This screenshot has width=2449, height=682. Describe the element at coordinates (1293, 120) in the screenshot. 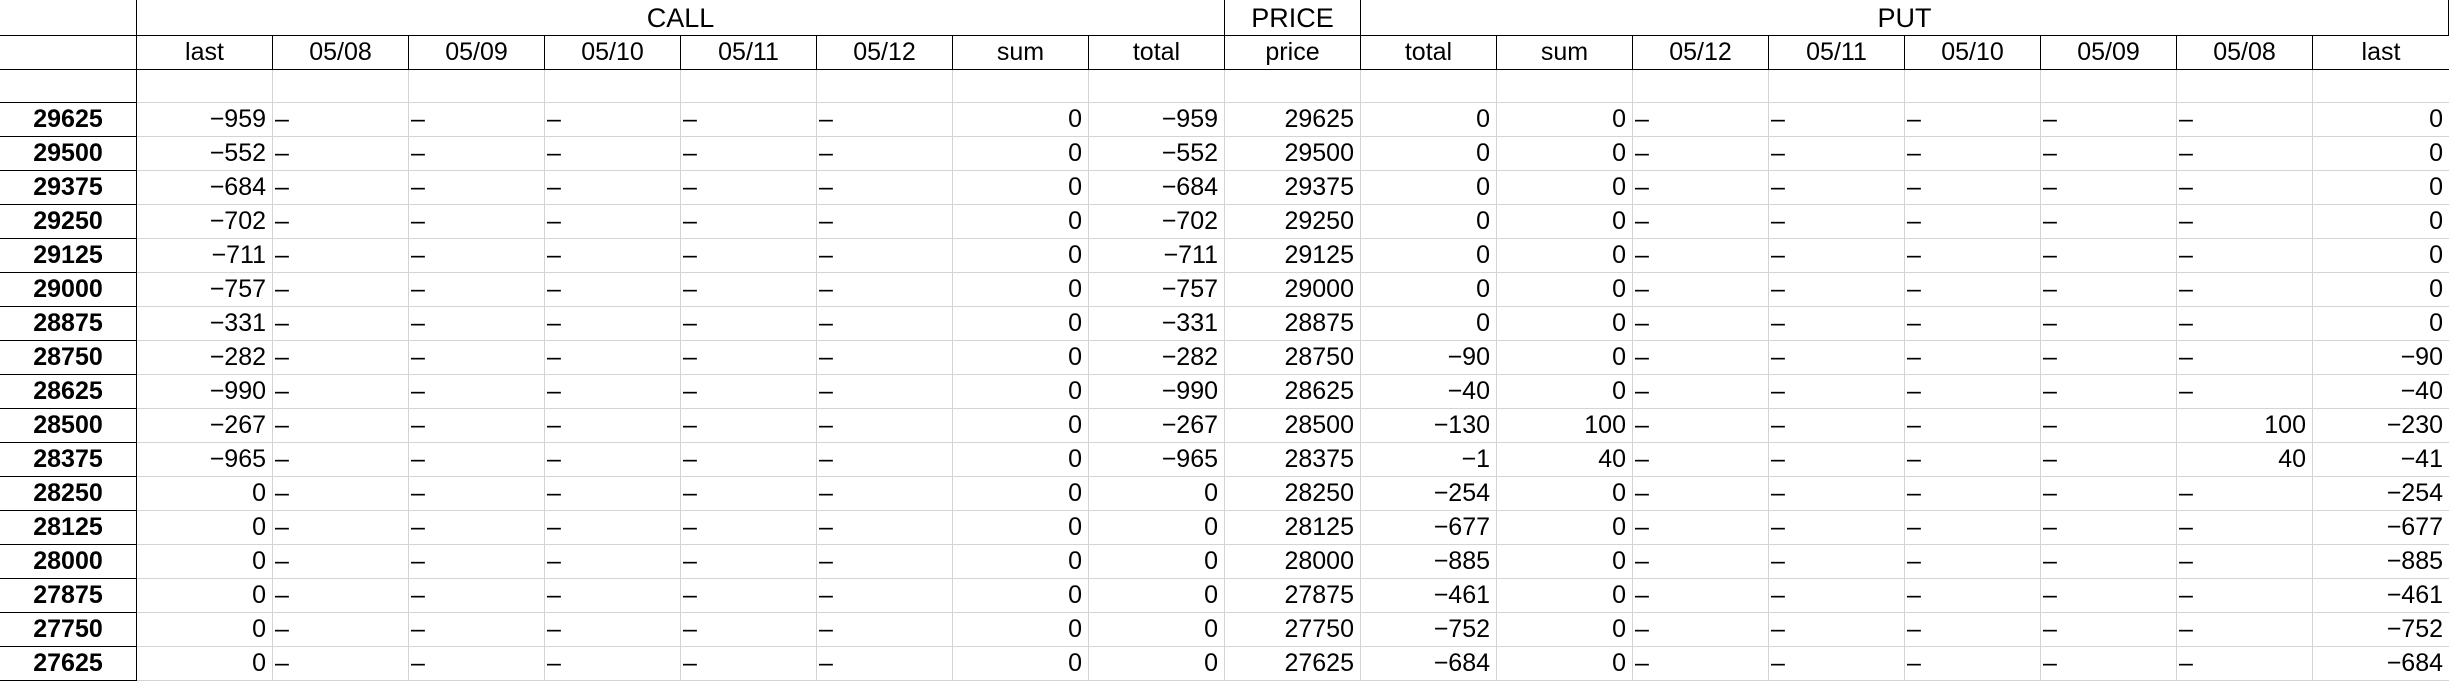

I see `table-cell: 29625` at that location.